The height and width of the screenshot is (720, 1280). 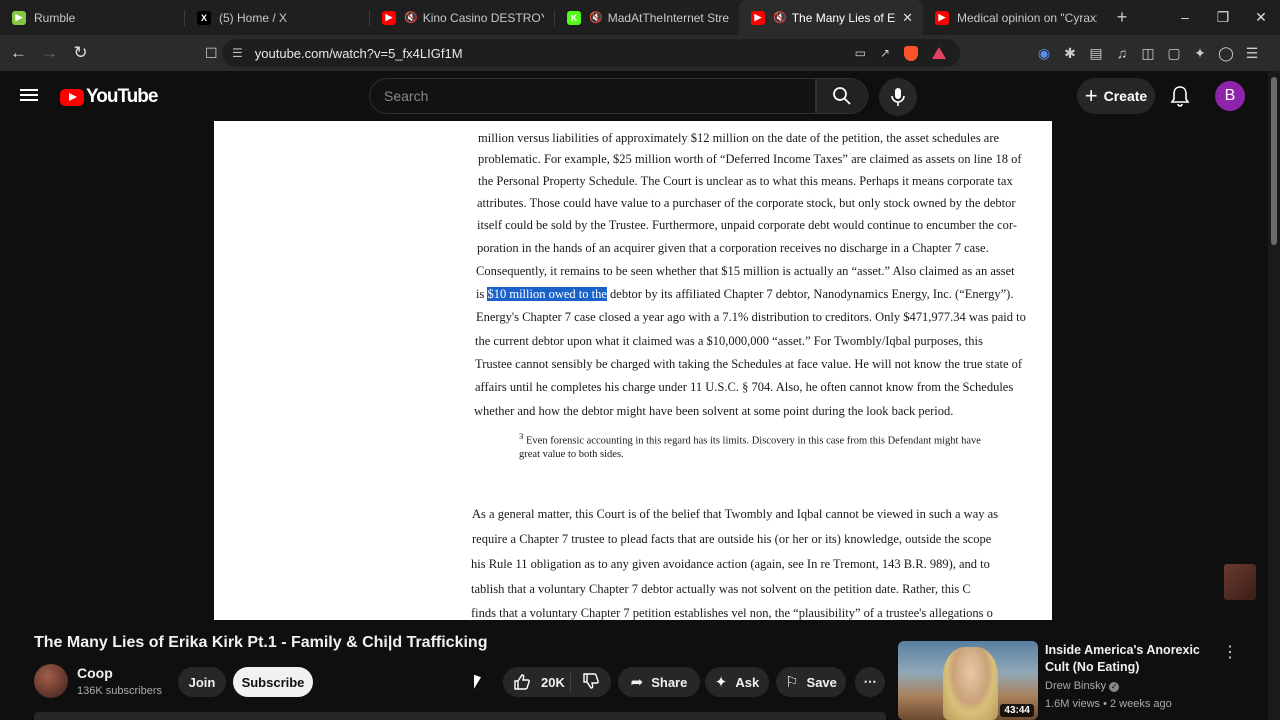 What do you see at coordinates (483, 17) in the screenshot?
I see `tab-title: Kino Casino DESTROYS DSP` at bounding box center [483, 17].